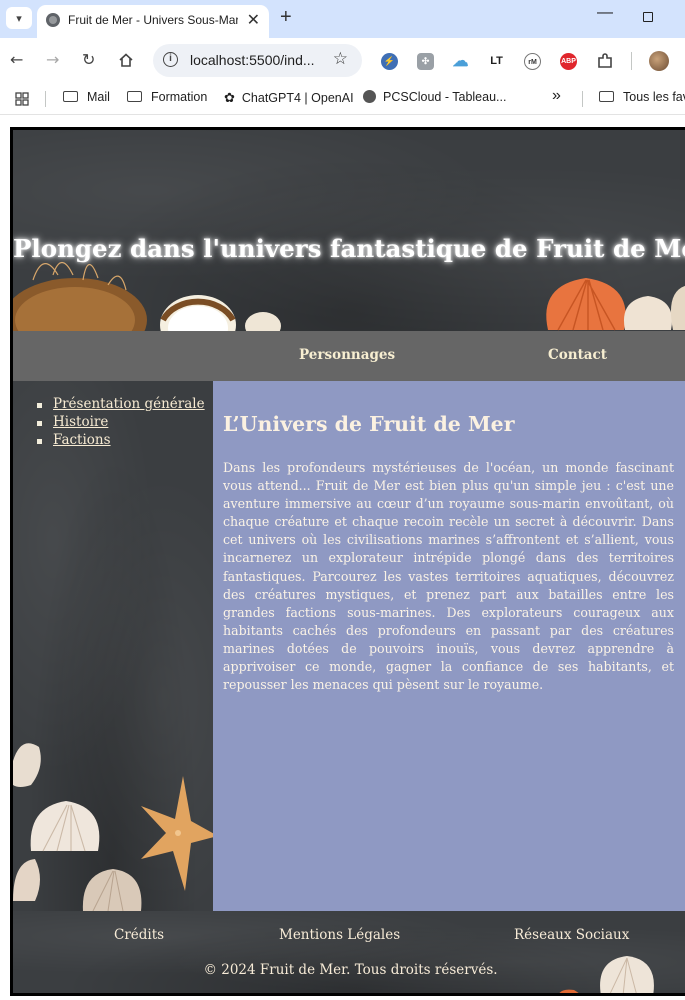  I want to click on lt-icon: LT, so click(496, 61).